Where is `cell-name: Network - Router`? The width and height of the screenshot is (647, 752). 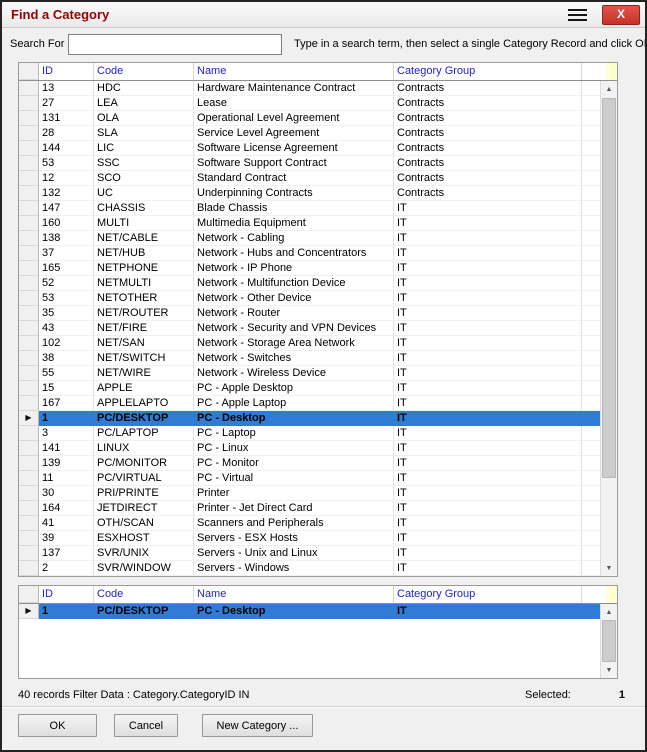 cell-name: Network - Router is located at coordinates (294, 313).